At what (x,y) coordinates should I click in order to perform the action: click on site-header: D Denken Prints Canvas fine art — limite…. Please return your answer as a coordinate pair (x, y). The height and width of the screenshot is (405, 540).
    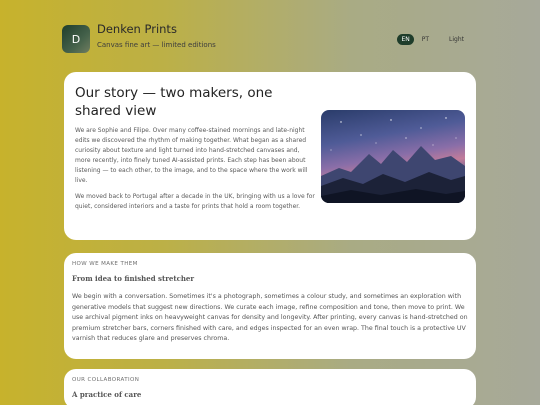
    Looking at the image, I should click on (272, 39).